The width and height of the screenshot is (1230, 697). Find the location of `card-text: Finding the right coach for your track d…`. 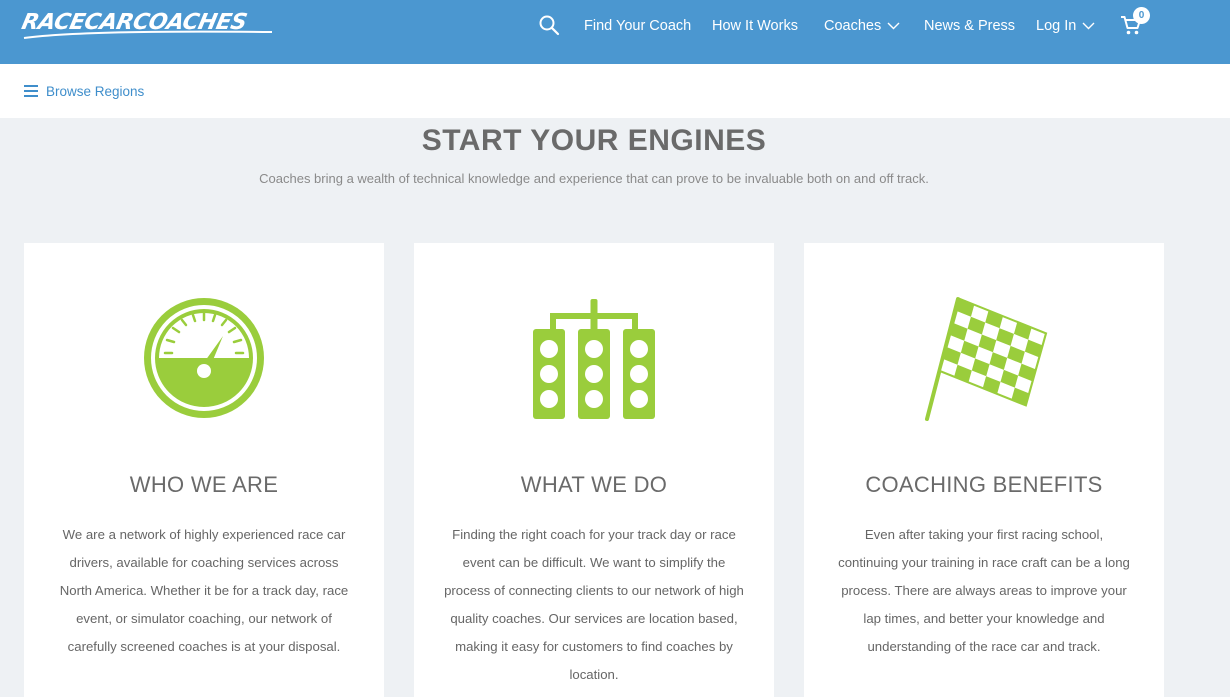

card-text: Finding the right coach for your track d… is located at coordinates (594, 604).